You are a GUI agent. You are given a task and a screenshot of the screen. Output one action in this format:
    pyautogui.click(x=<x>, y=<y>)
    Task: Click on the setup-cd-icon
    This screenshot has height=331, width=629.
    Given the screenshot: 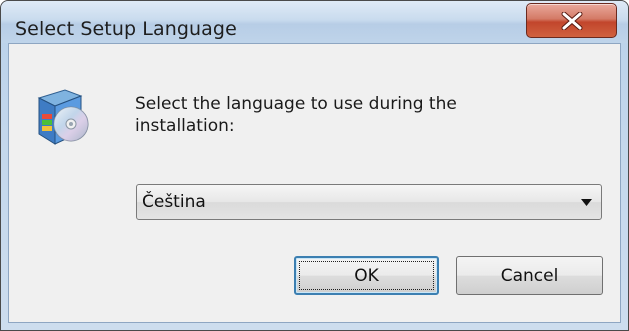 What is the action you would take?
    pyautogui.click(x=63, y=116)
    